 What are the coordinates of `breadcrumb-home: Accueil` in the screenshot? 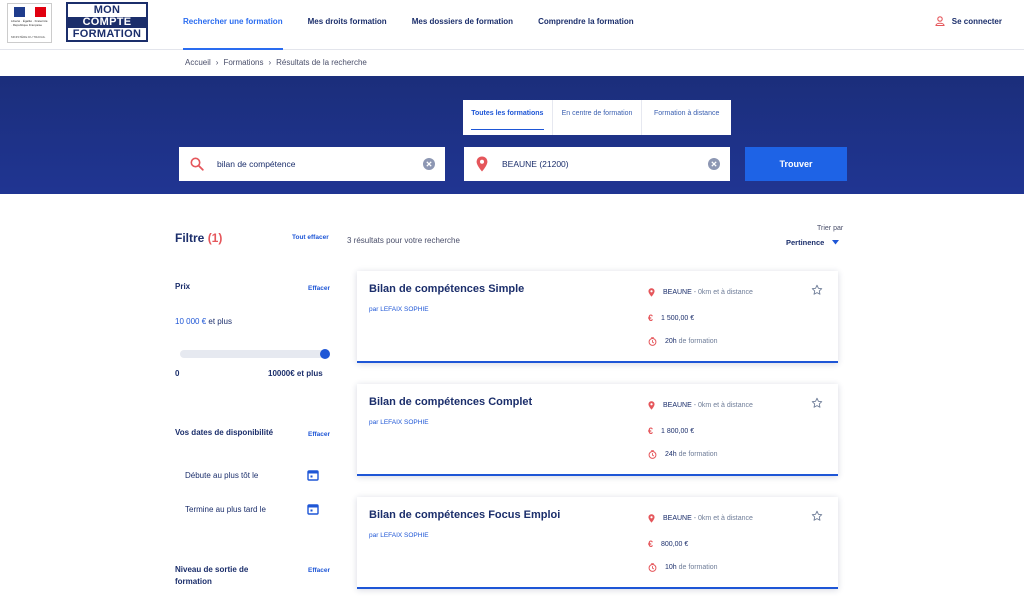 It's located at (198, 62).